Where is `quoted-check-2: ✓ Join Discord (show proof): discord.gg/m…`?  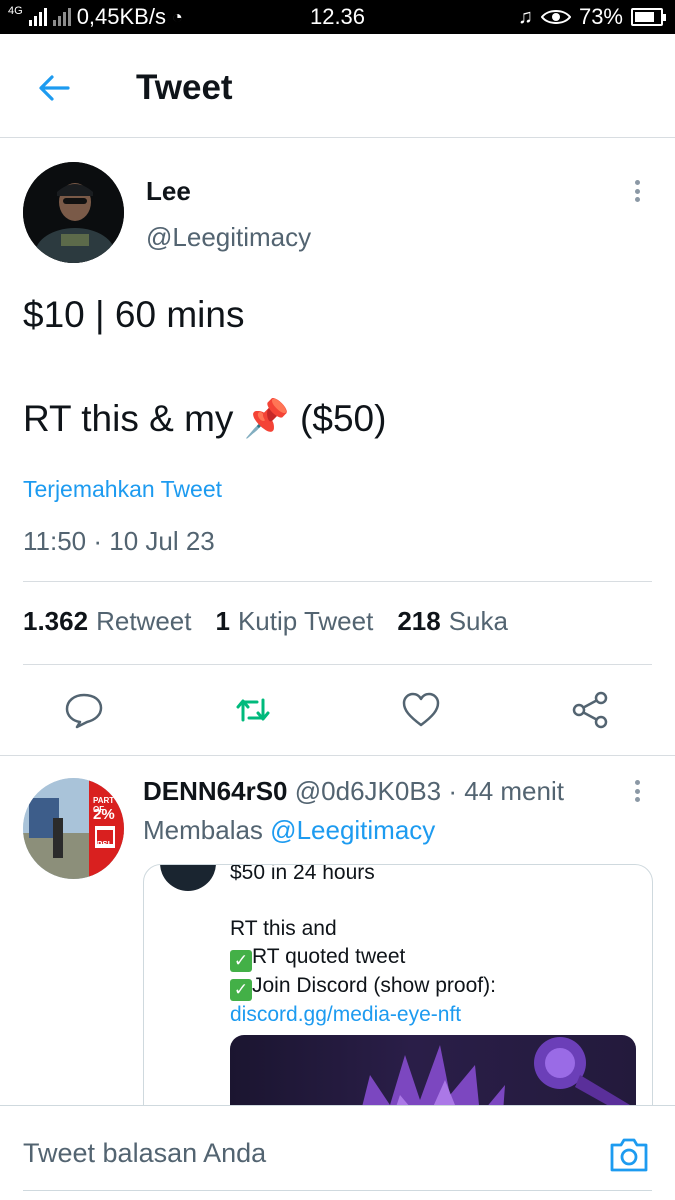 quoted-check-2: ✓ Join Discord (show proof): discord.gg/m… is located at coordinates (363, 1000).